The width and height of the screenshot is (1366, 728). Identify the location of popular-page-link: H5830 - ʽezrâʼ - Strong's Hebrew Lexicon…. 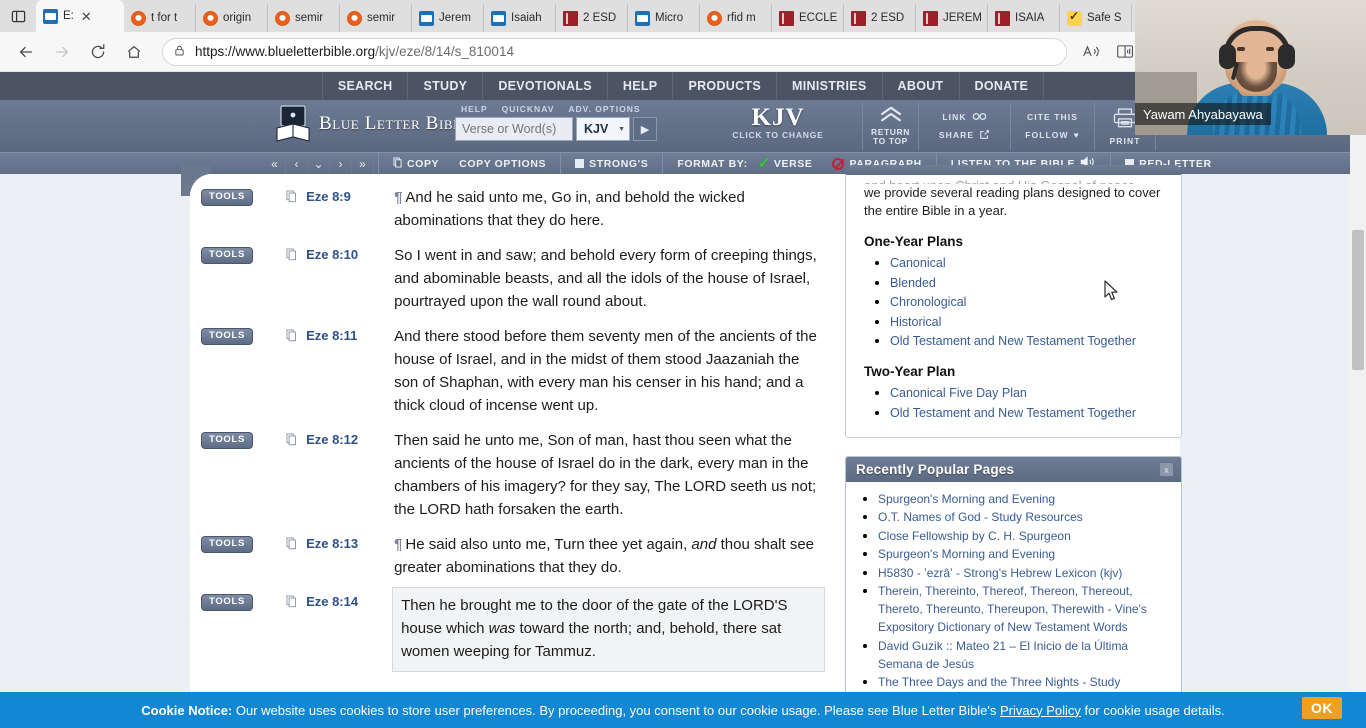
(1000, 573).